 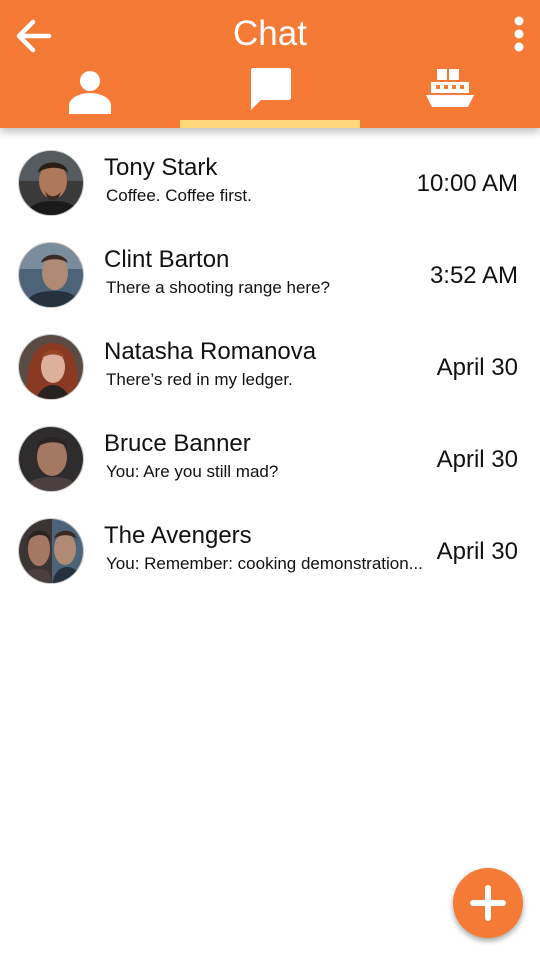 What do you see at coordinates (192, 471) in the screenshot?
I see `message-preview: You: Are you still mad?` at bounding box center [192, 471].